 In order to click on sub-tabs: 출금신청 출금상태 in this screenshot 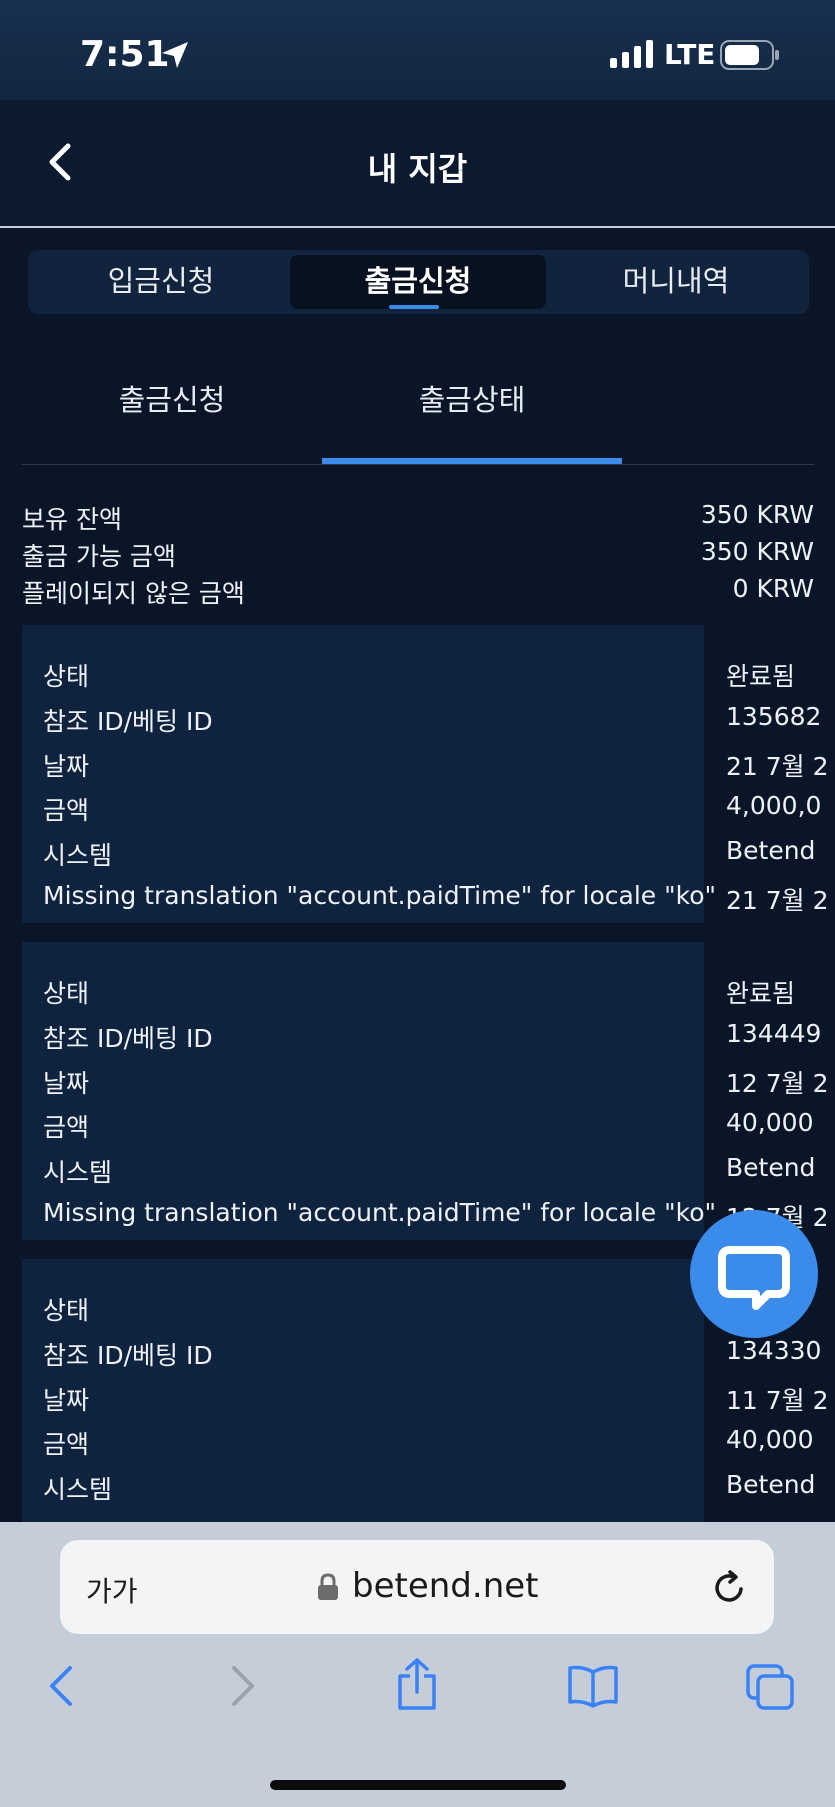, I will do `click(418, 412)`.